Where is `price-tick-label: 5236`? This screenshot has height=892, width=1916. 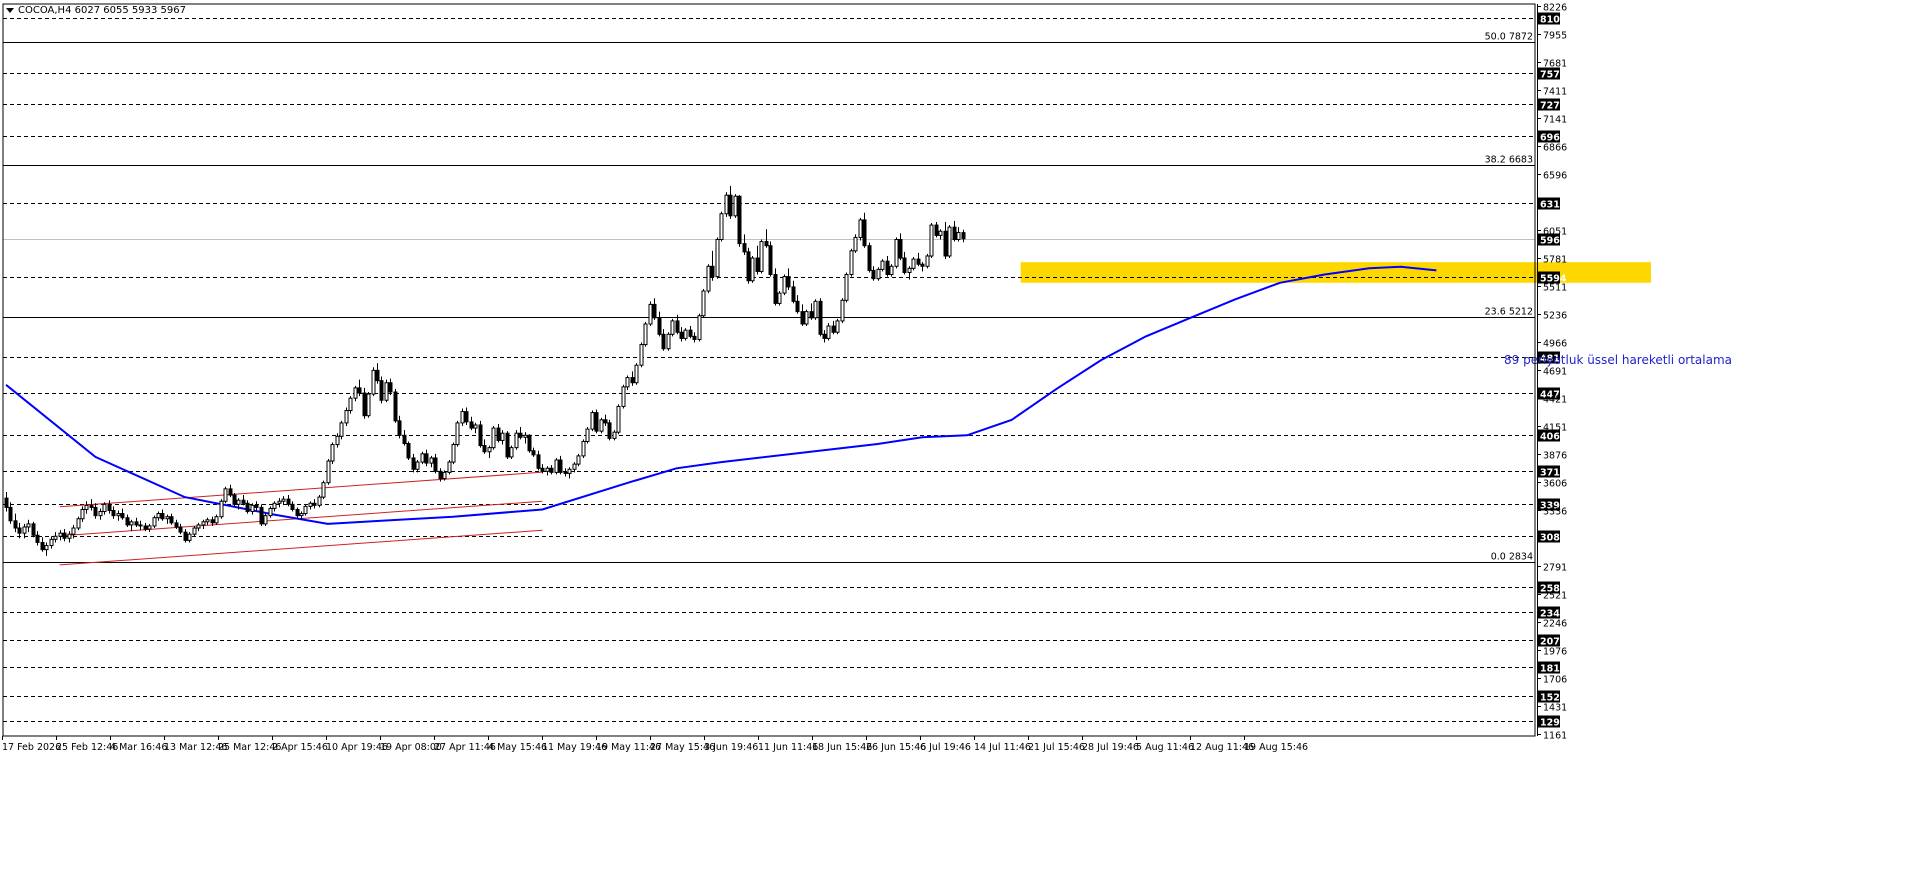 price-tick-label: 5236 is located at coordinates (1555, 316).